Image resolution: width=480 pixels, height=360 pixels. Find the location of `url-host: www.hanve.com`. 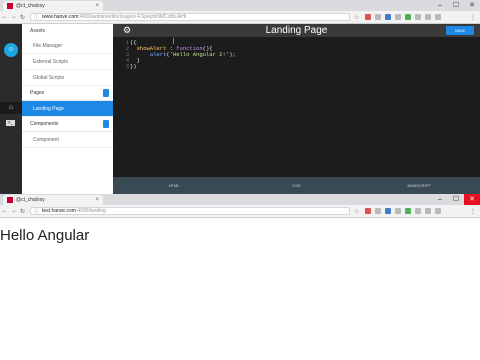

url-host: www.hanve.com is located at coordinates (60, 17).